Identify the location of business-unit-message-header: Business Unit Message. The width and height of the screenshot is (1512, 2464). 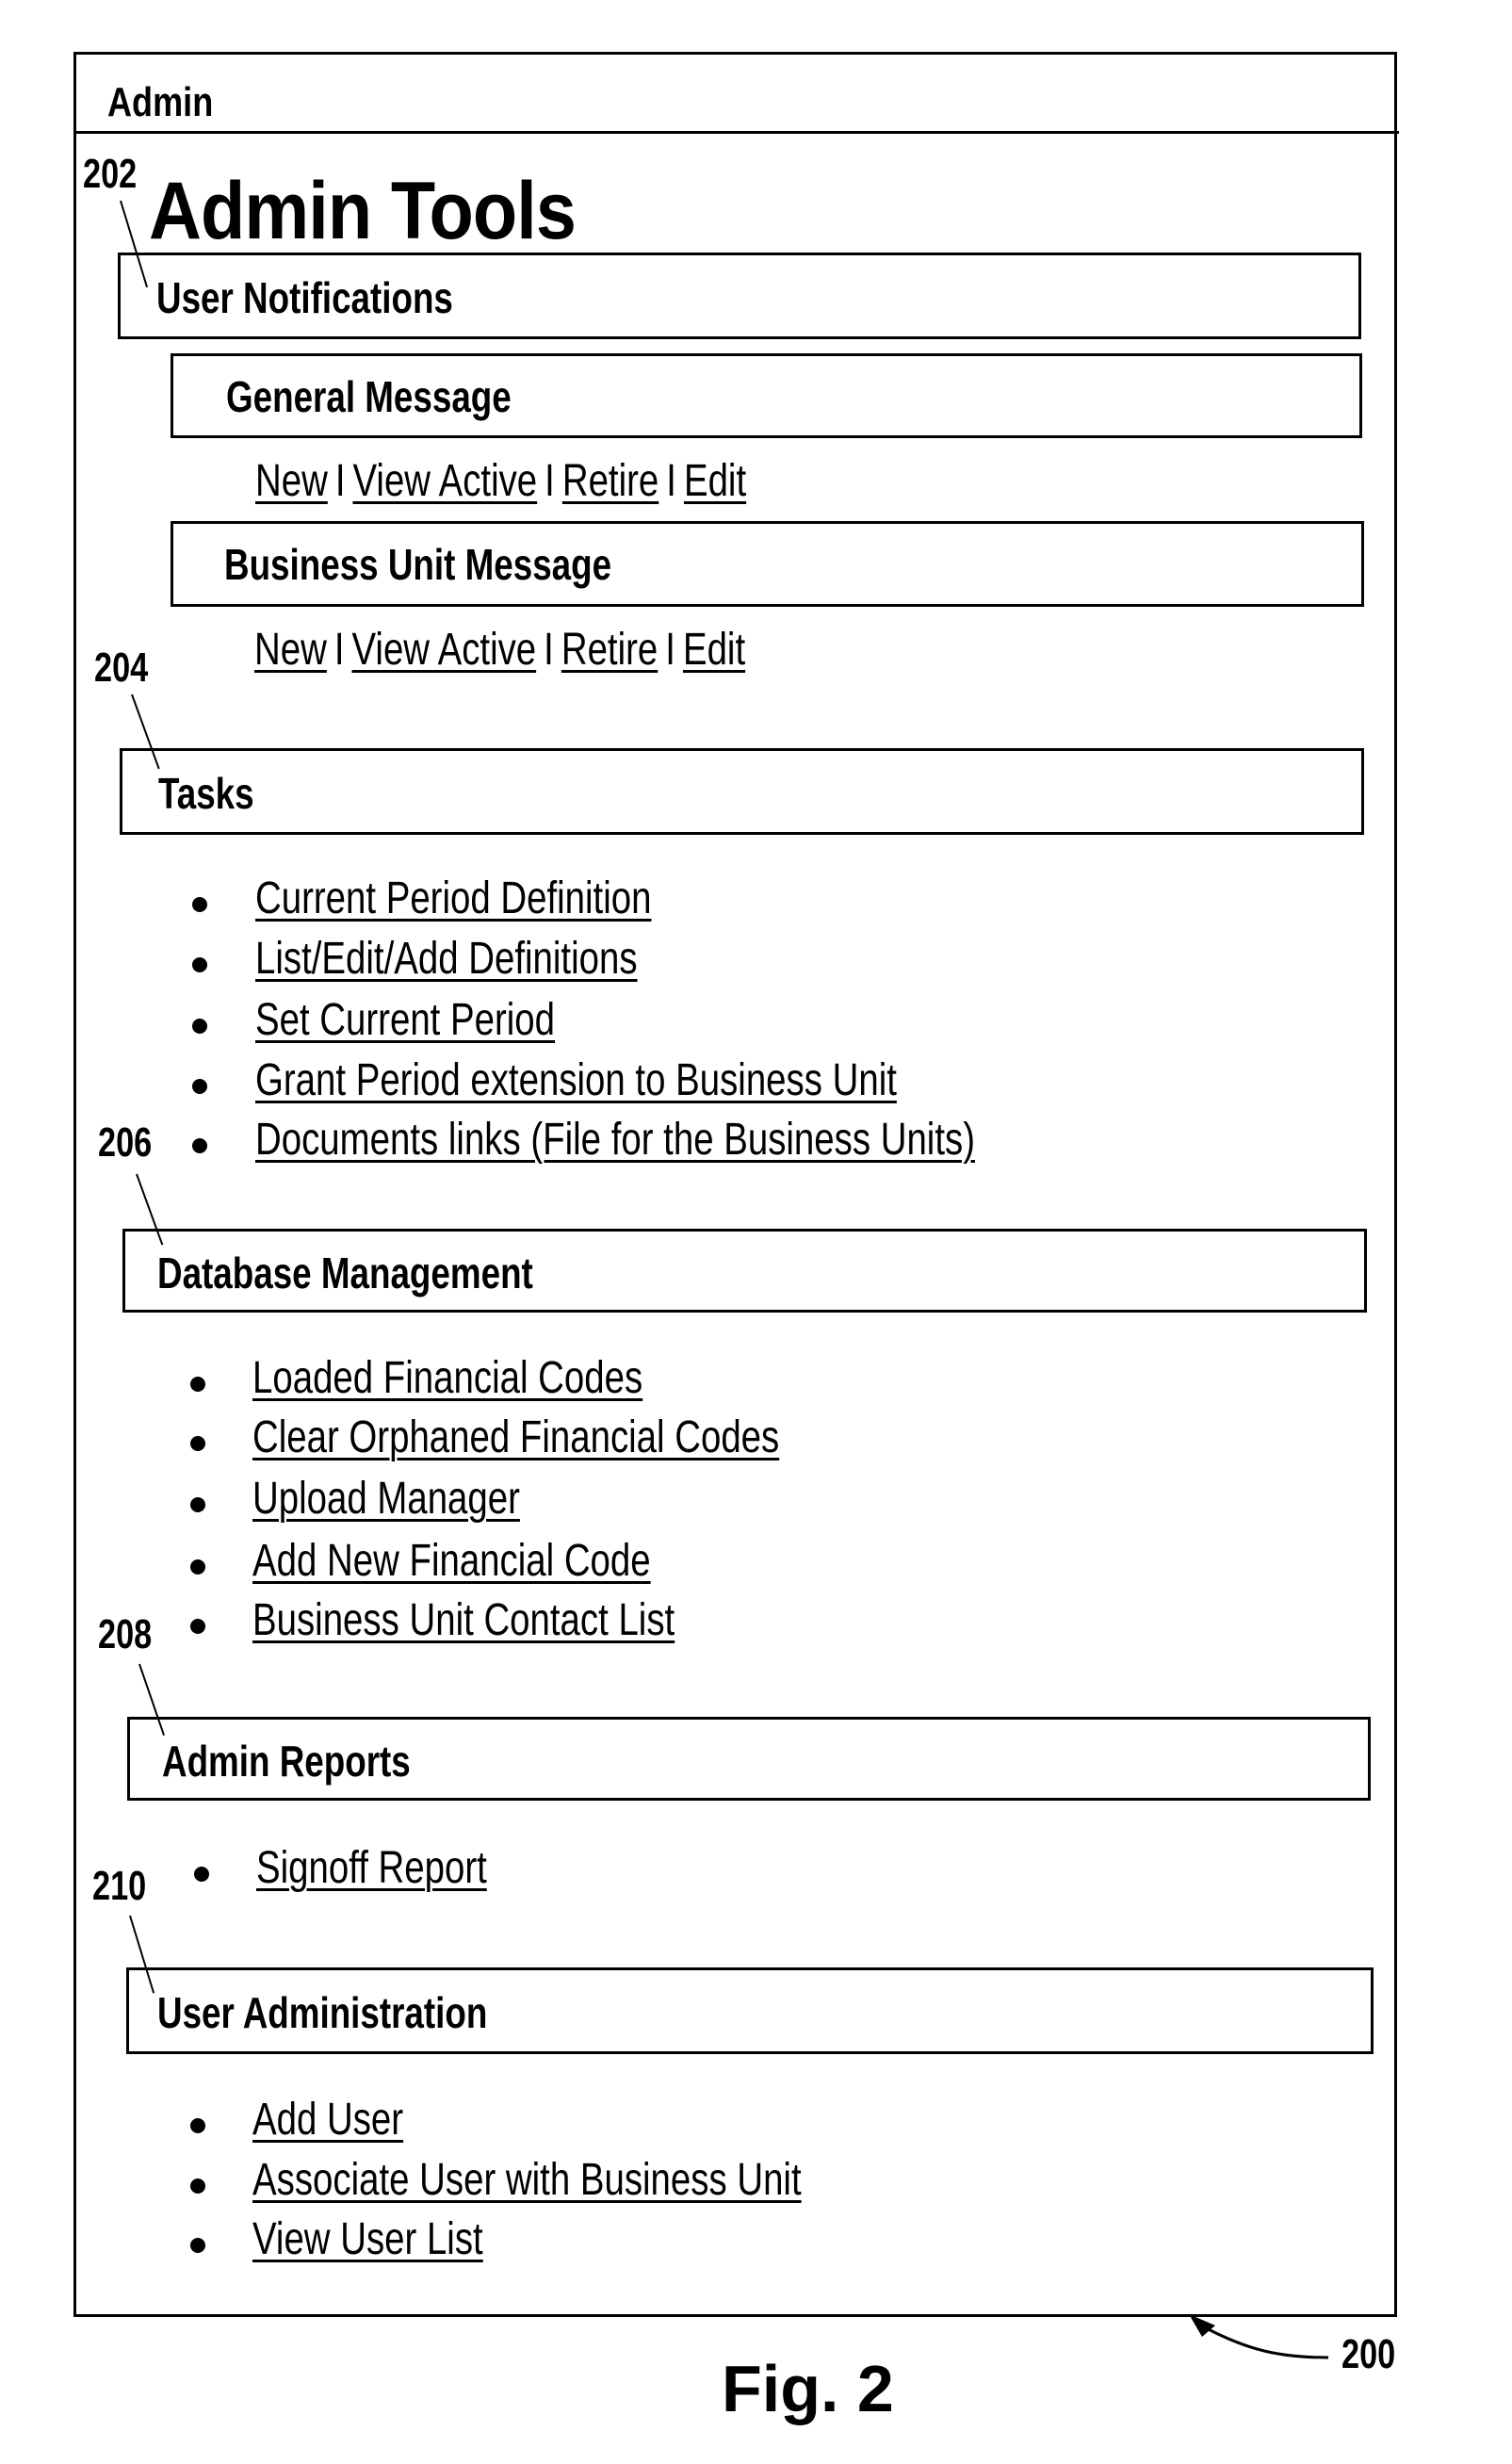
(767, 564).